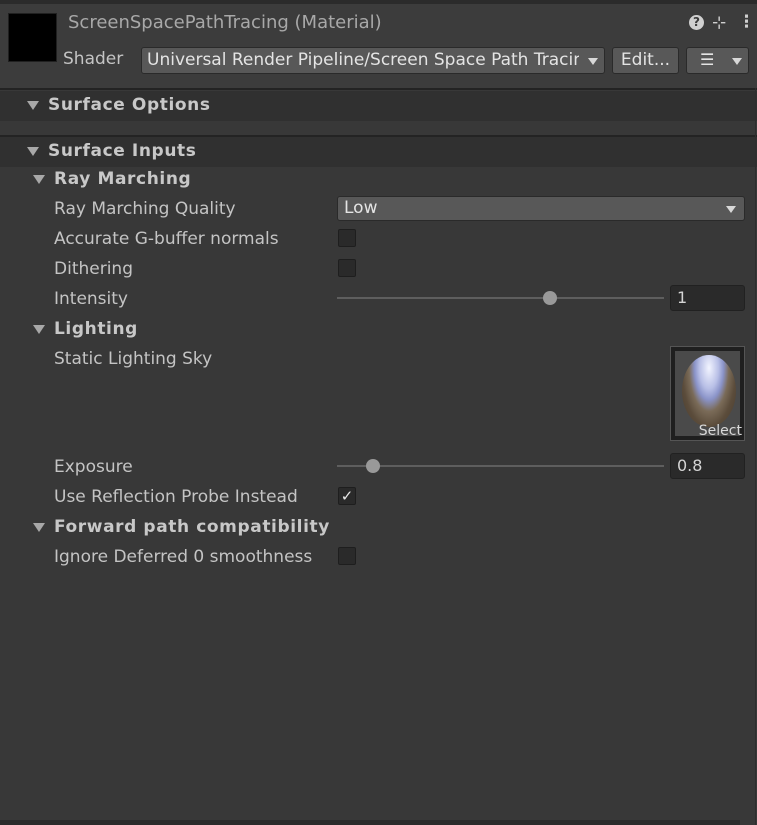  Describe the element at coordinates (370, 822) in the screenshot. I see `bottom-scrollbar` at that location.